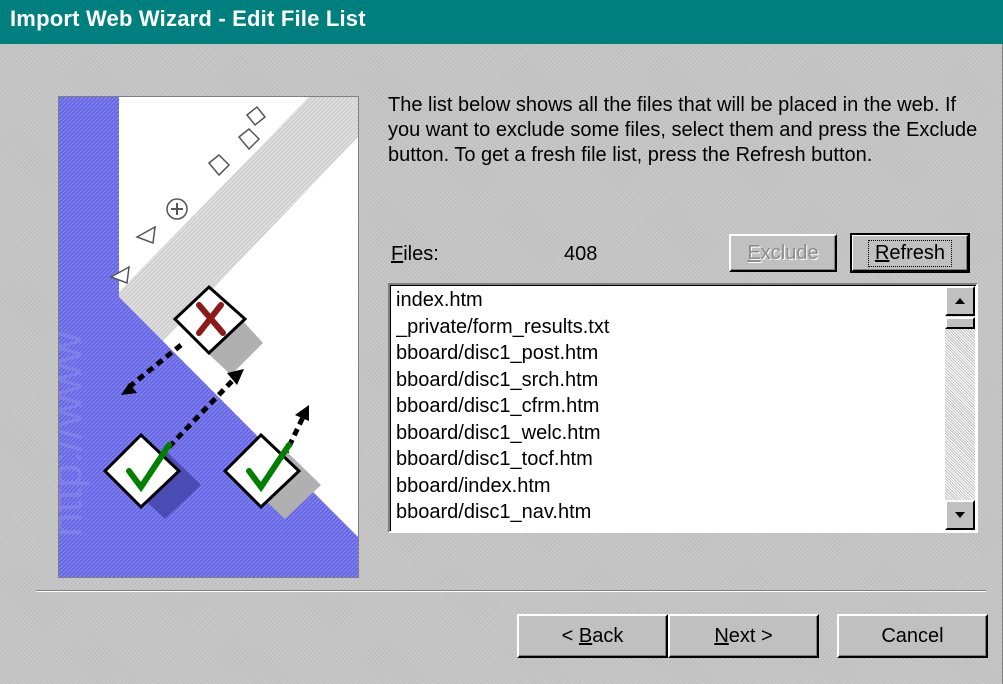 The height and width of the screenshot is (684, 1003). What do you see at coordinates (789, 252) in the screenshot?
I see `exclude-label-rest: xclude` at bounding box center [789, 252].